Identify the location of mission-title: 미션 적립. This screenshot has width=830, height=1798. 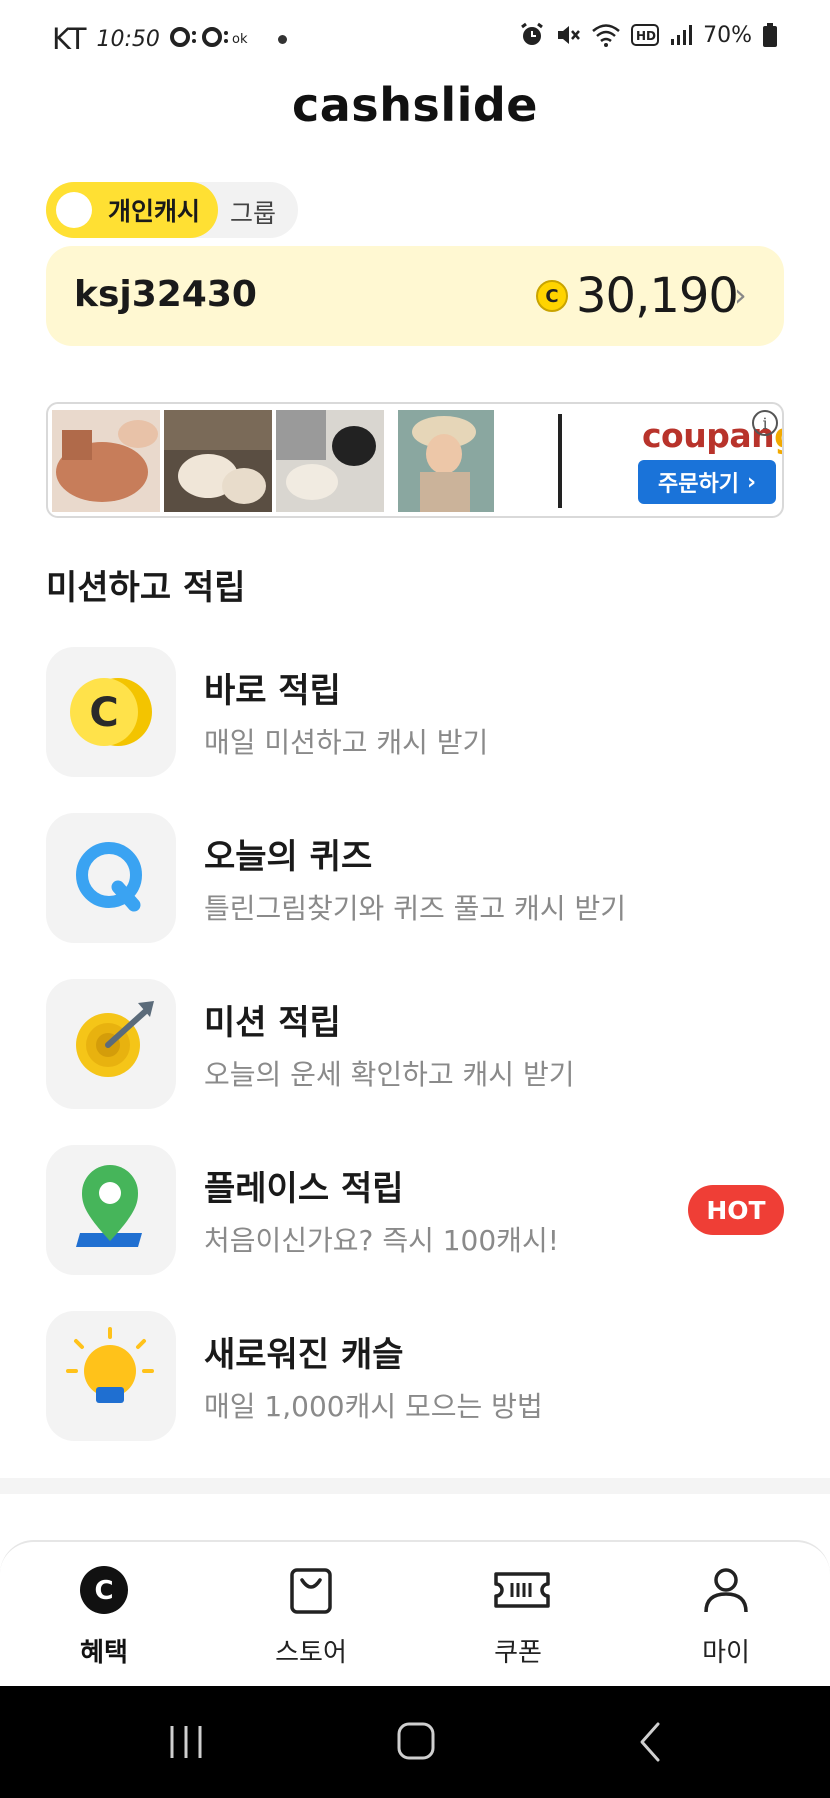
(272, 1023).